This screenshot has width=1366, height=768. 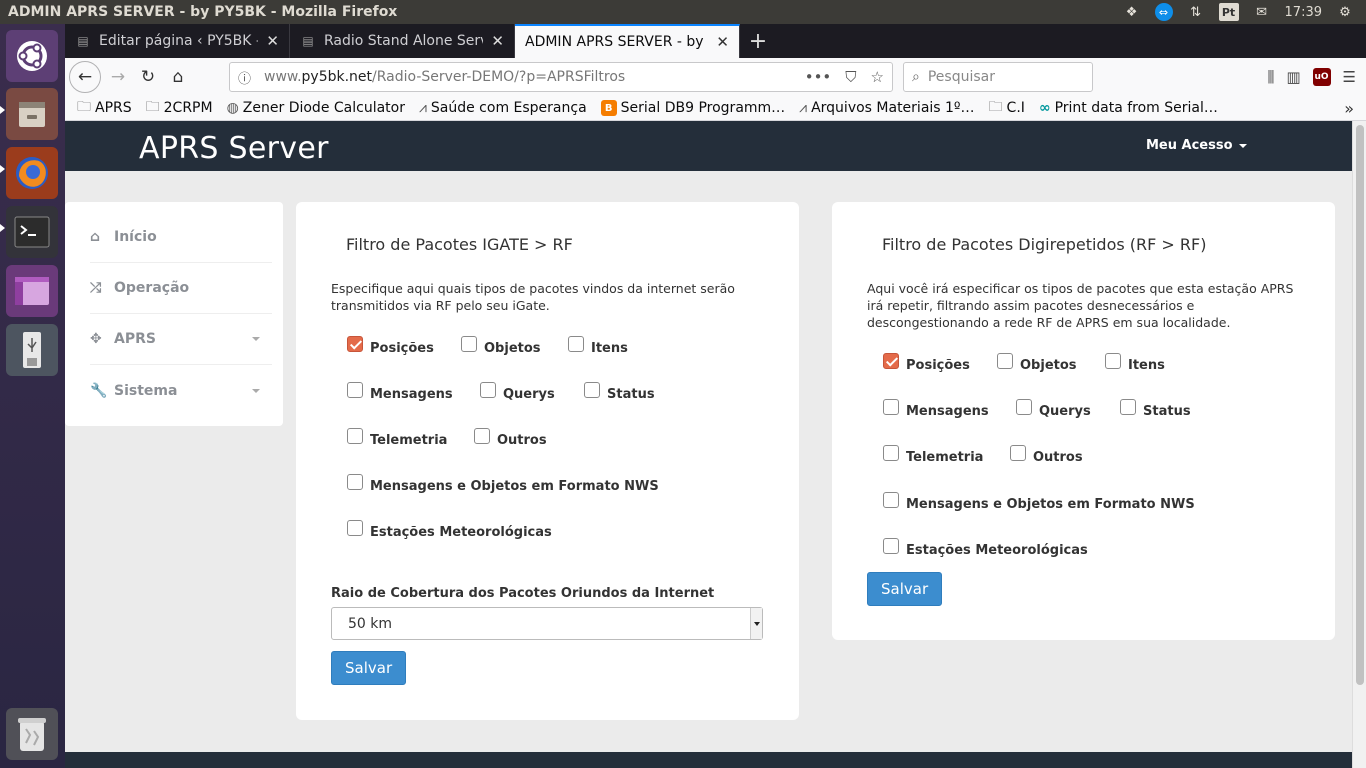 I want to click on digi-save-button: Salvar, so click(x=905, y=589).